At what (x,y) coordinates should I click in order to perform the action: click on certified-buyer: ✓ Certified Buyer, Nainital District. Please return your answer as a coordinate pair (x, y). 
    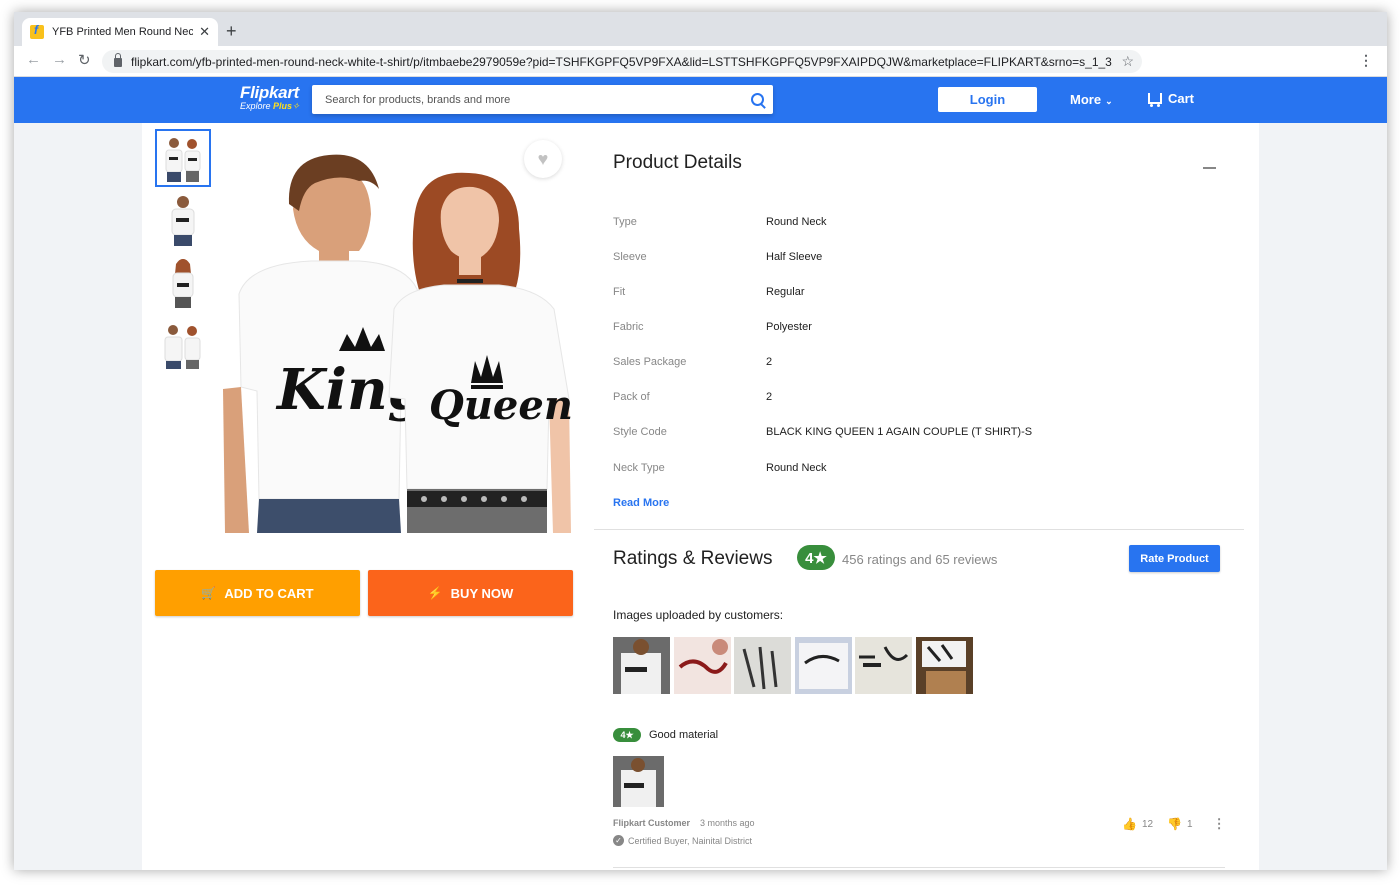
    Looking at the image, I should click on (682, 840).